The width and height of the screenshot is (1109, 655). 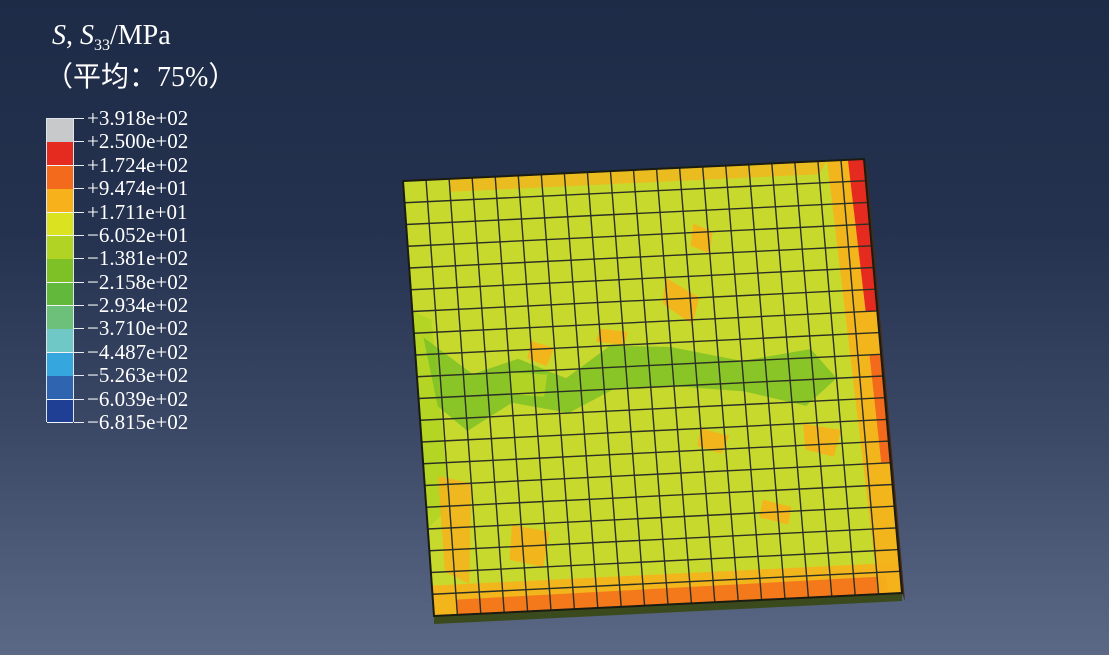 I want to click on legend-title-unit: /MPa, so click(x=140, y=35).